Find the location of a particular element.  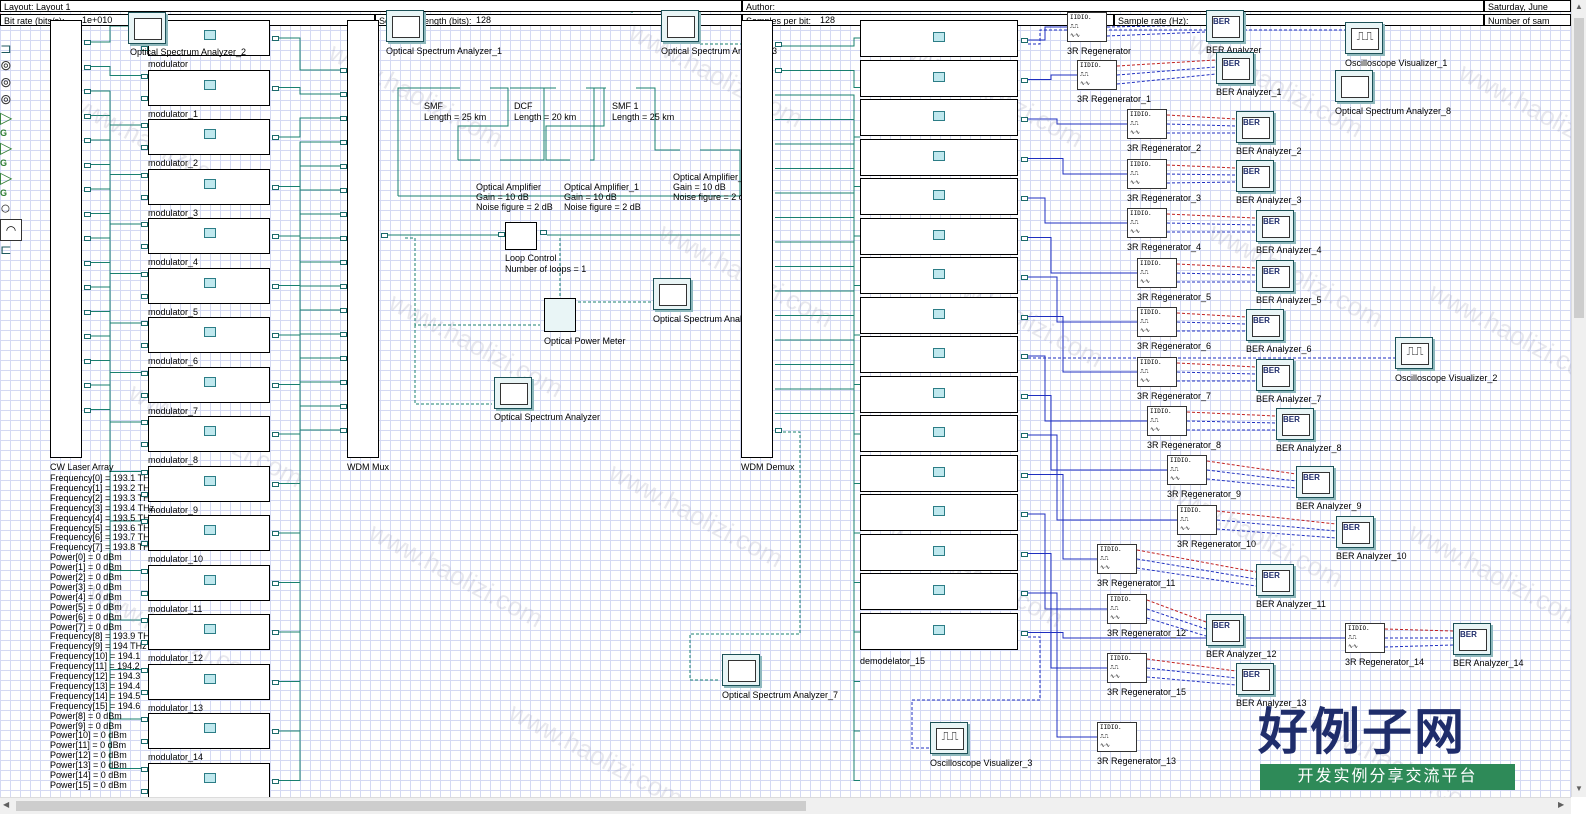

scroll-left-icon: ◀ is located at coordinates (6, 804).